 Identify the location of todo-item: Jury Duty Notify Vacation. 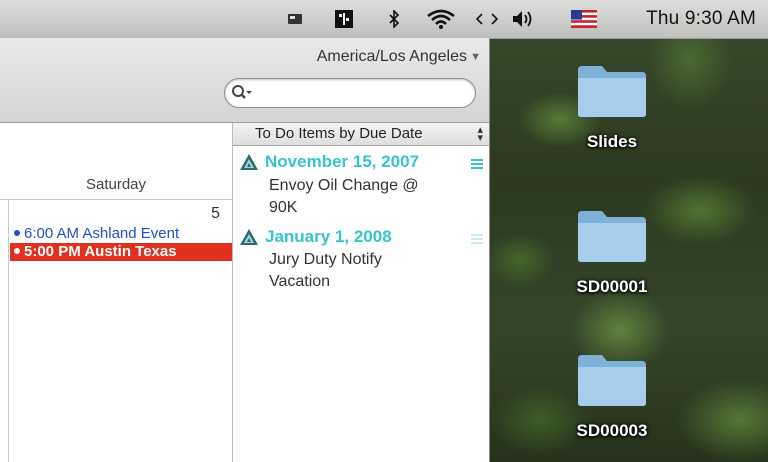
(369, 271).